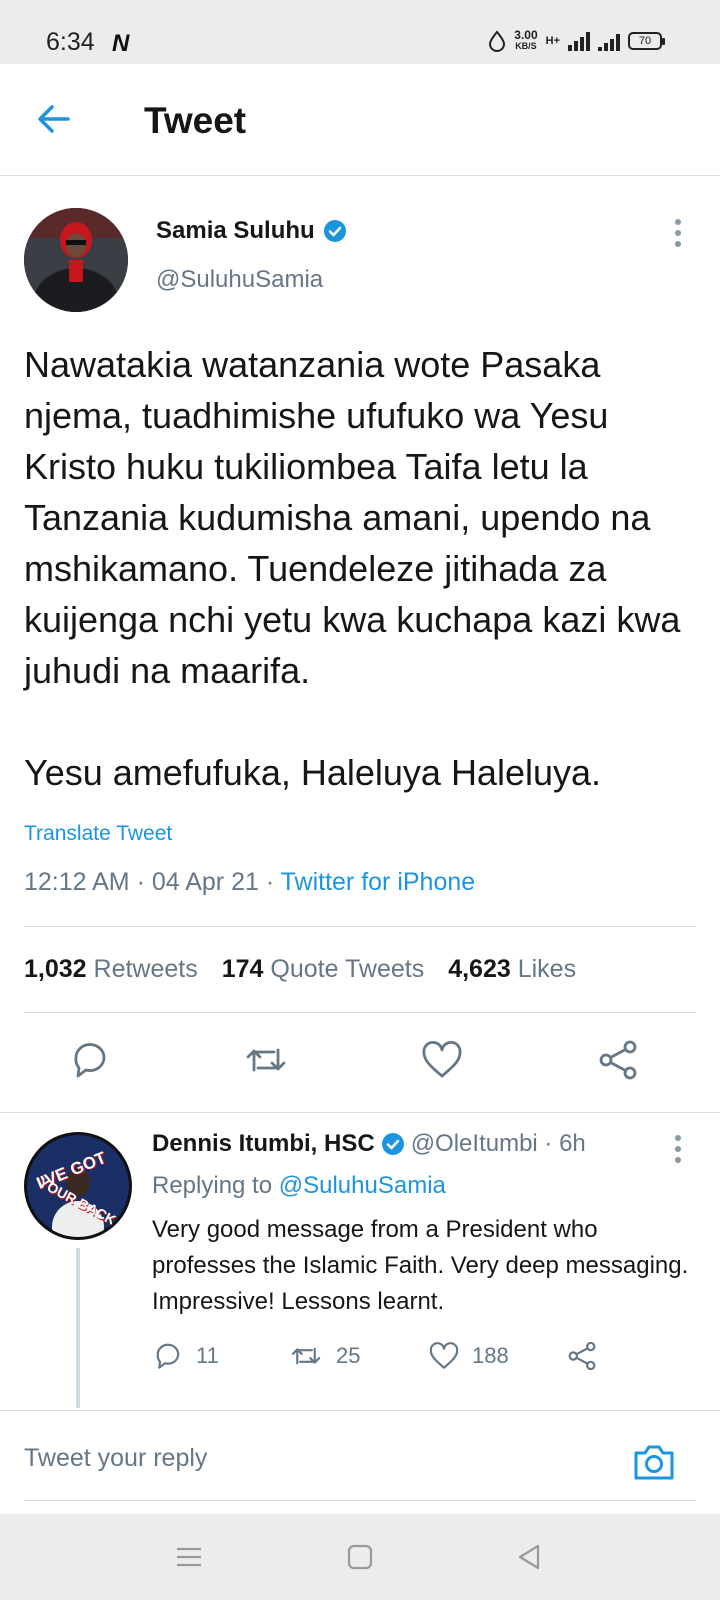 This screenshot has height=1600, width=720. What do you see at coordinates (362, 1185) in the screenshot?
I see `replying-to-link: @SuluhuSamia` at bounding box center [362, 1185].